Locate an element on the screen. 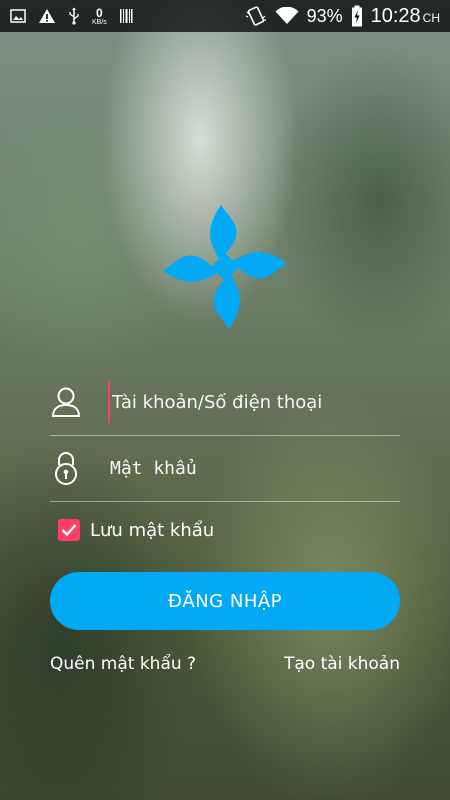 Image resolution: width=450 pixels, height=800 pixels. barcode-icon is located at coordinates (126, 16).